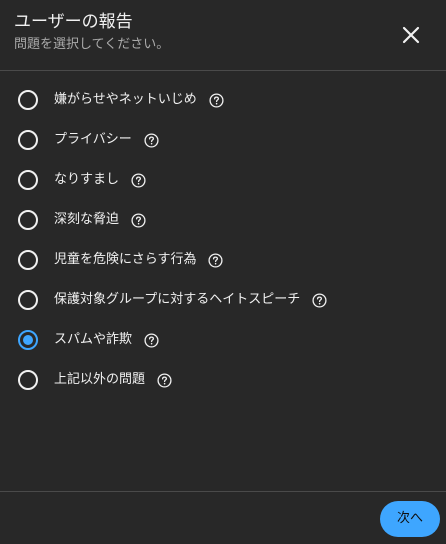 Image resolution: width=446 pixels, height=544 pixels. Describe the element at coordinates (177, 299) in the screenshot. I see `option-label: 保護対象グループに対するヘイトスピーチ` at that location.